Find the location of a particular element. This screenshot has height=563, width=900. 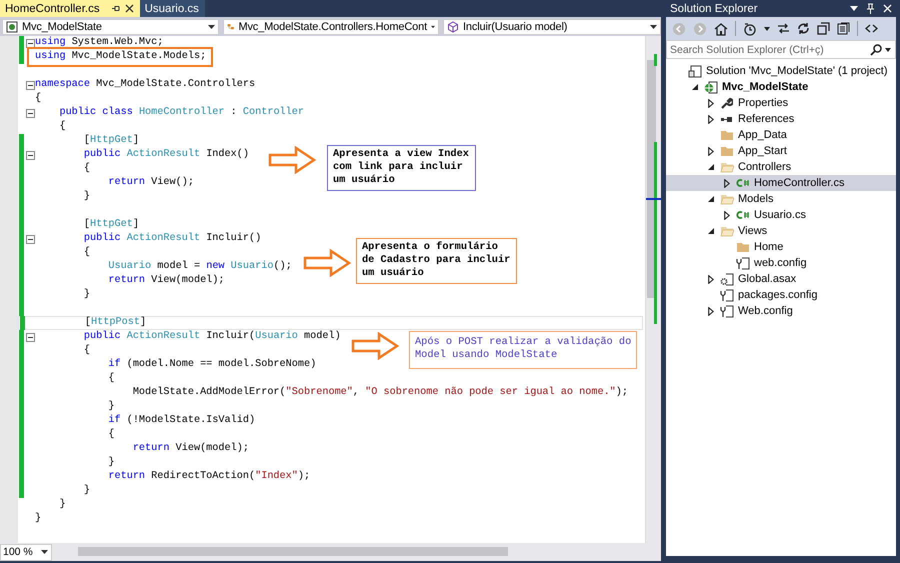

code-line: ModelState.AddModelError("Sobrenome", "O sobrenome não pode ser igual ao nome."); is located at coordinates (380, 393).